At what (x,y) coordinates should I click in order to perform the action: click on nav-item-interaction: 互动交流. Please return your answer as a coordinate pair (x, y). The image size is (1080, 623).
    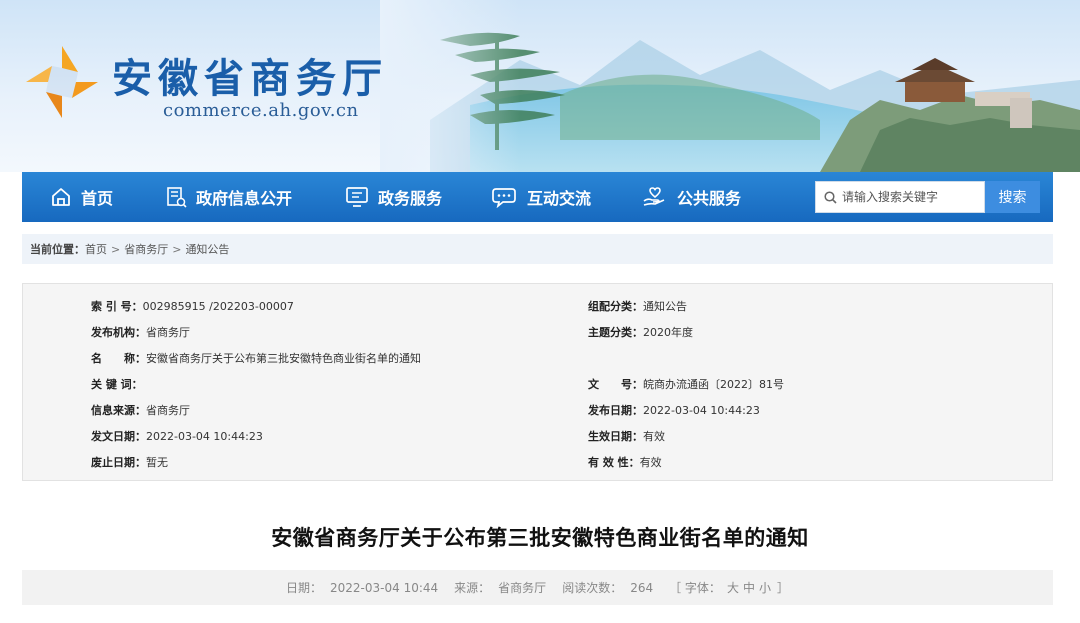
    Looking at the image, I should click on (541, 197).